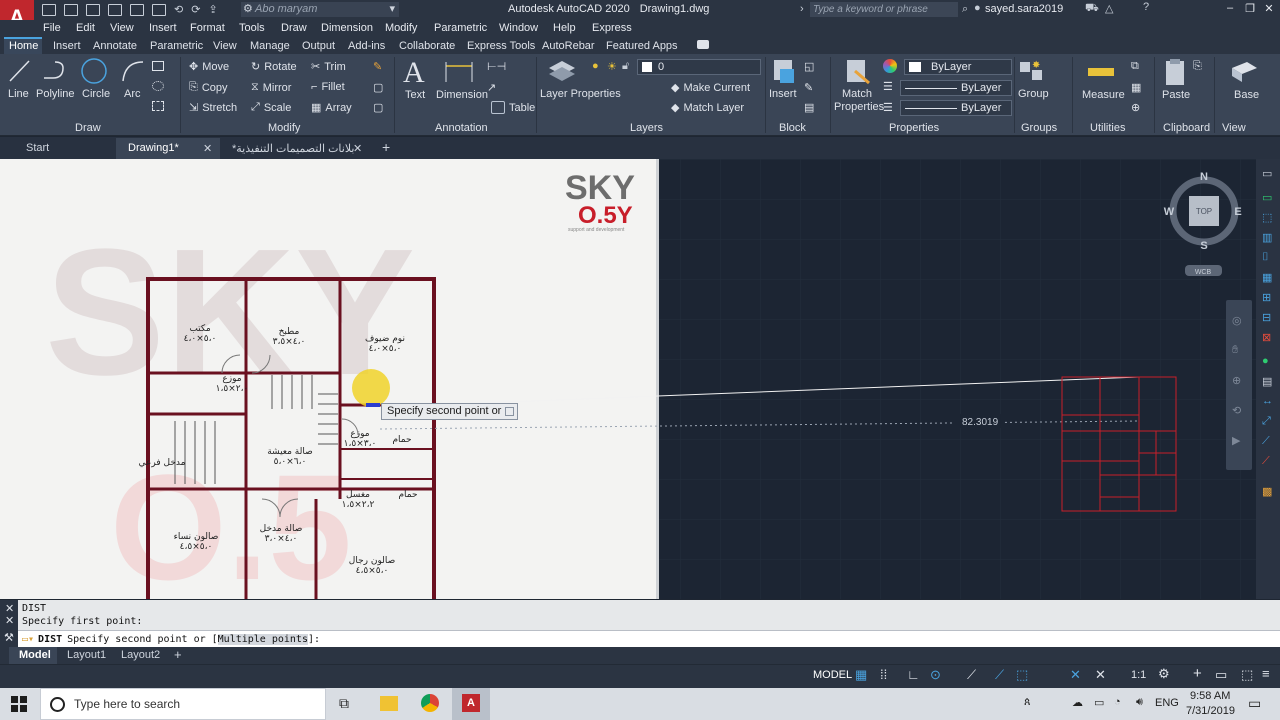 This screenshot has width=1280, height=720. Describe the element at coordinates (496, 66) in the screenshot. I see `linear-dim-icon: ⊢⊣` at that location.